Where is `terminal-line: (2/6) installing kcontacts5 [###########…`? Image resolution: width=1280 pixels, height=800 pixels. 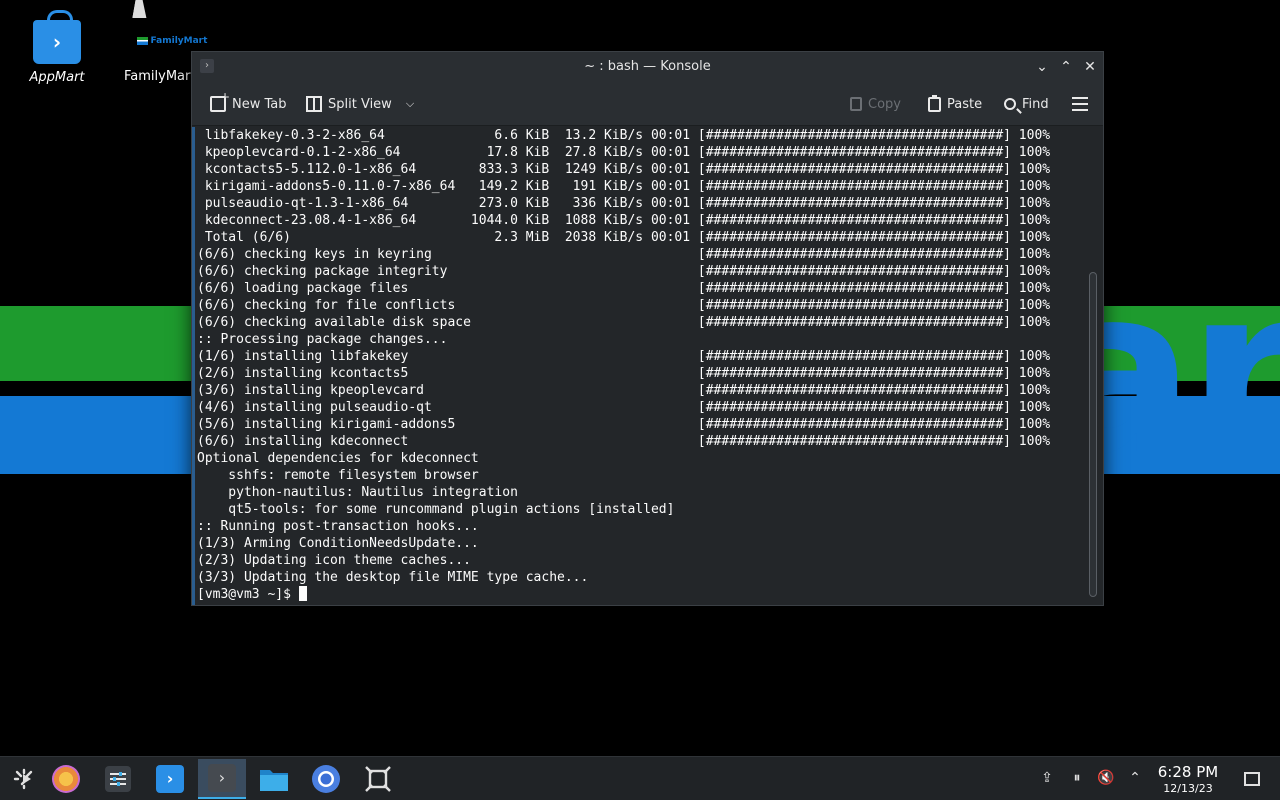 terminal-line: (2/6) installing kcontacts5 [###########… is located at coordinates (624, 373).